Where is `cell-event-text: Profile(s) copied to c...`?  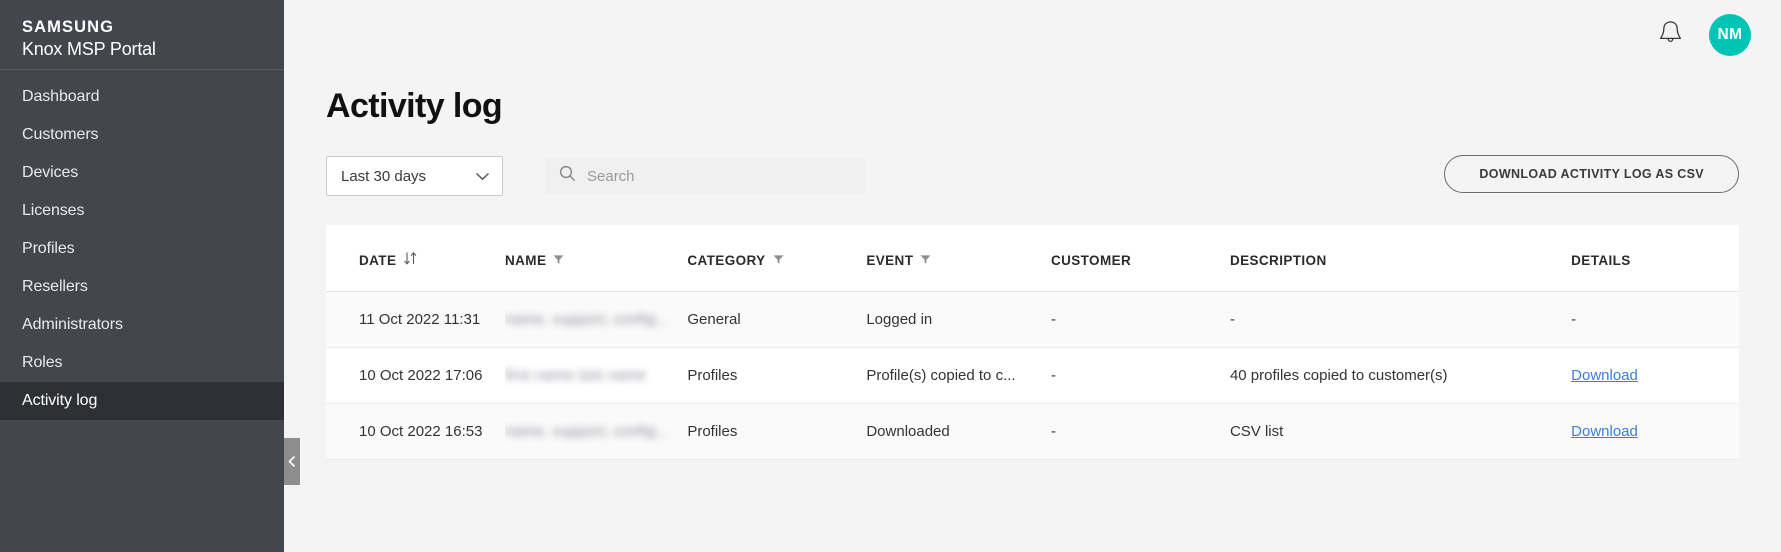
cell-event-text: Profile(s) copied to c... is located at coordinates (941, 376).